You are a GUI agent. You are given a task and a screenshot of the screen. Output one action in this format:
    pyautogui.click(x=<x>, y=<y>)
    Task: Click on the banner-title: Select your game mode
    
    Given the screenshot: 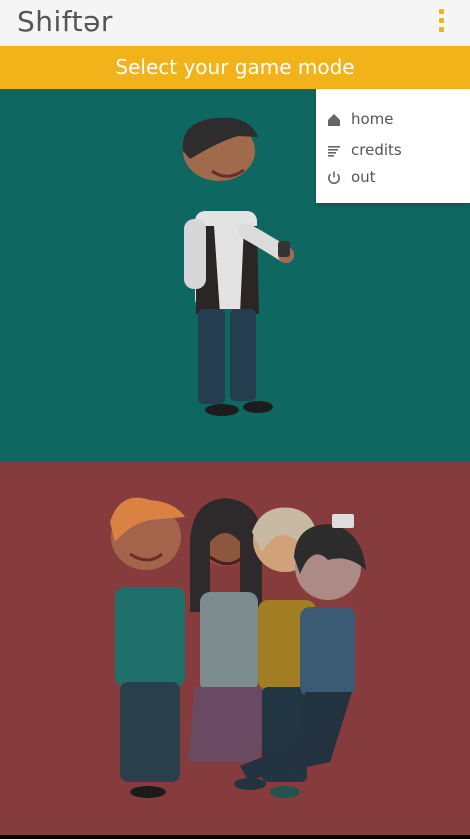 What is the action you would take?
    pyautogui.click(x=235, y=67)
    